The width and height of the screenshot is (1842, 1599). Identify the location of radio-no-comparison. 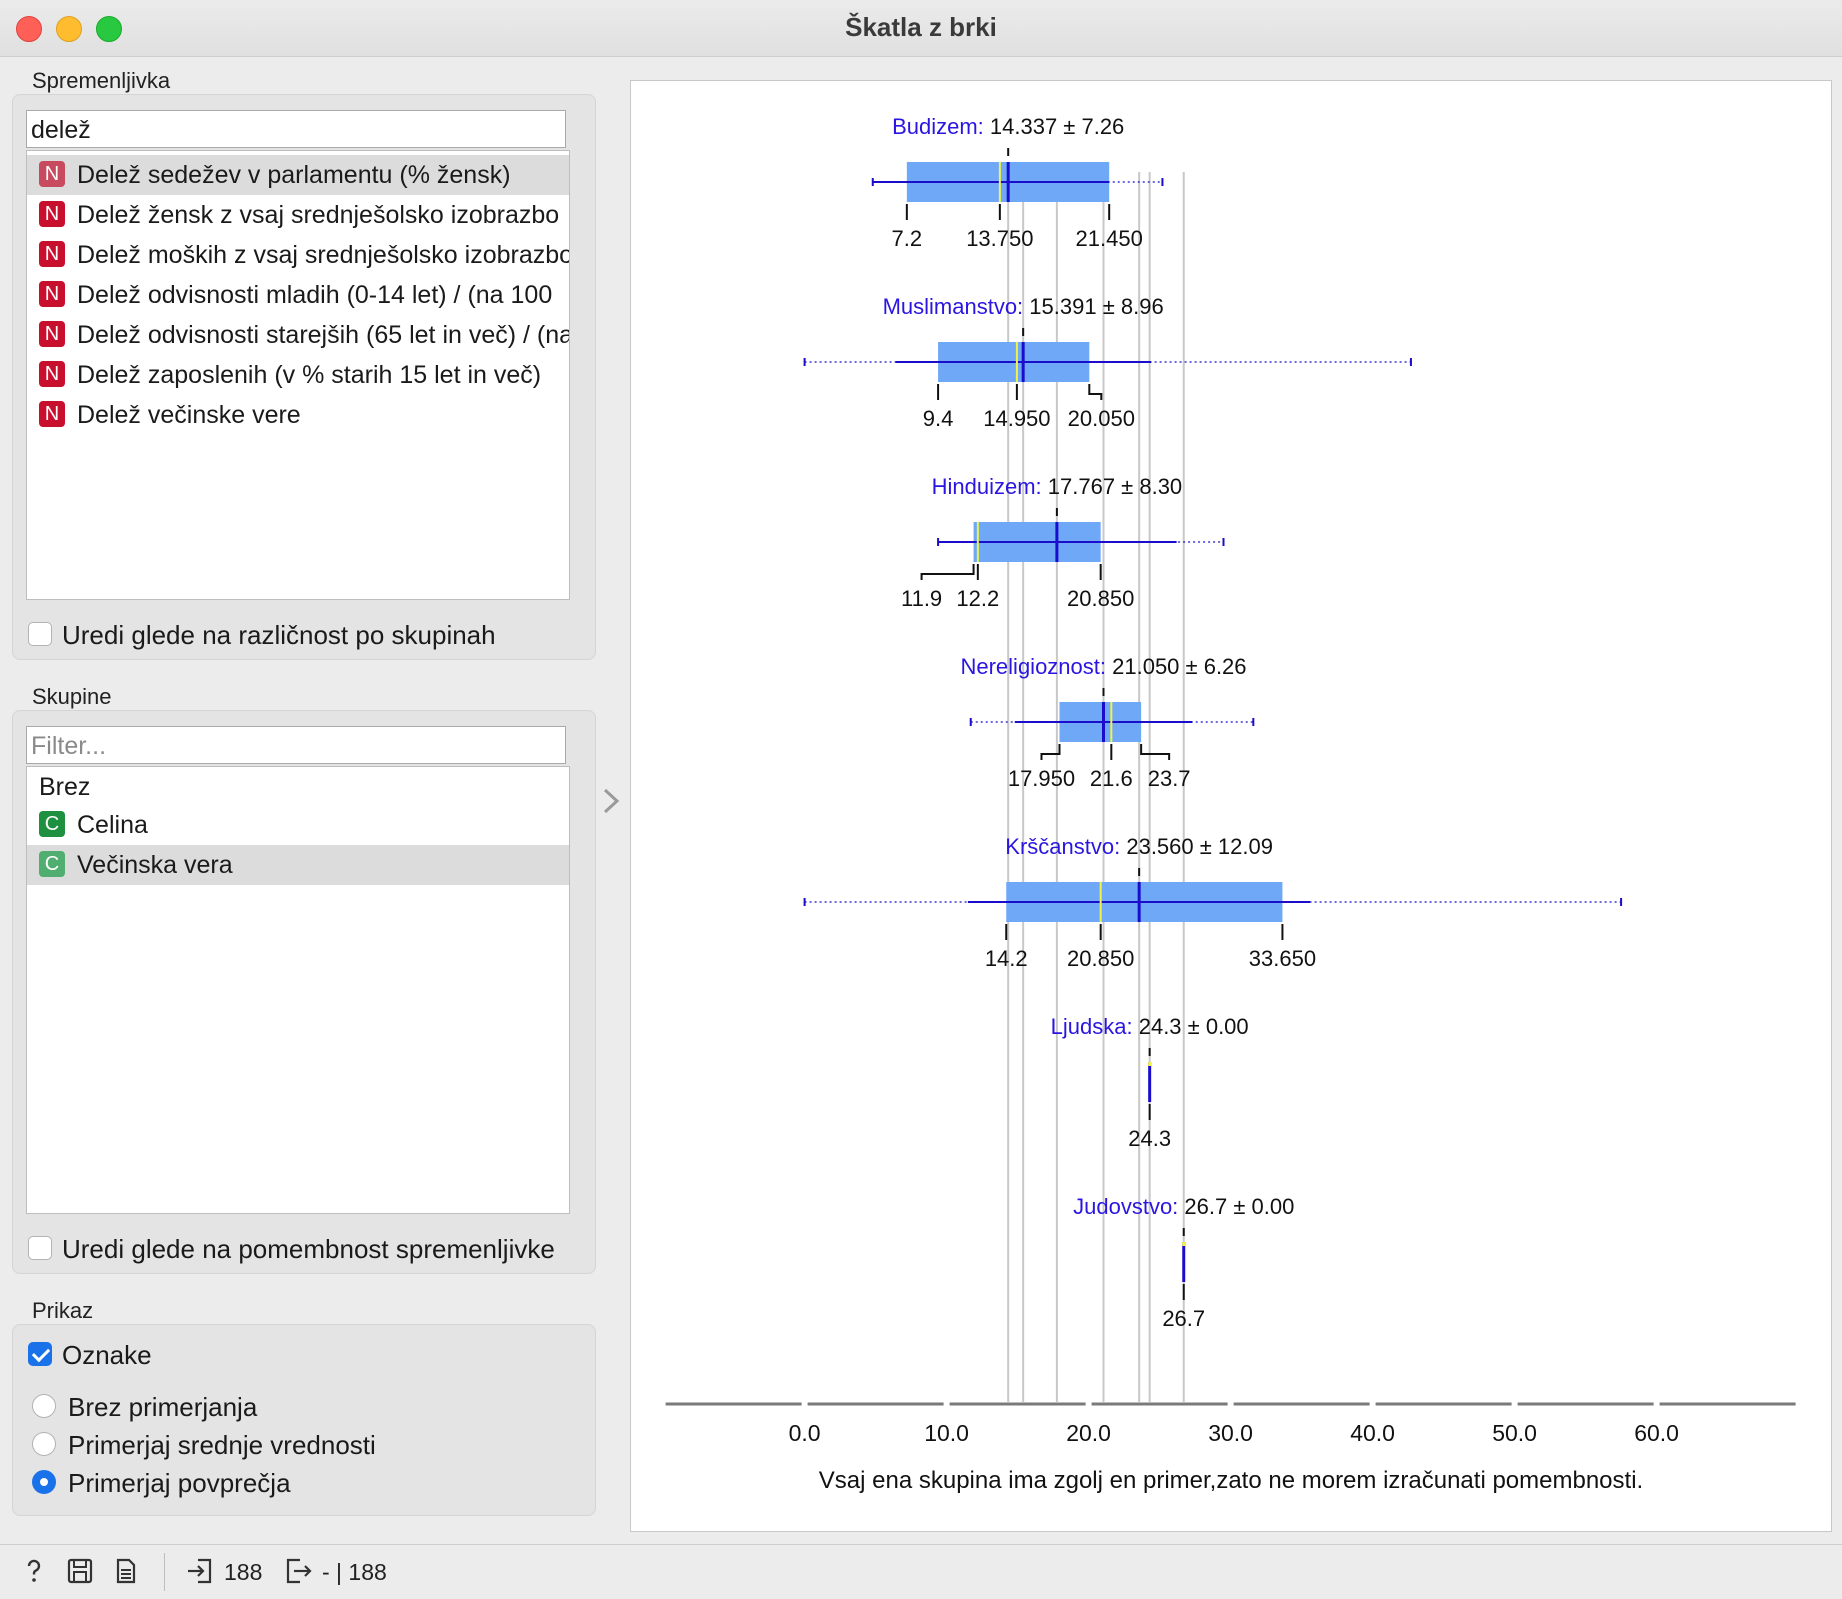
(44, 1406).